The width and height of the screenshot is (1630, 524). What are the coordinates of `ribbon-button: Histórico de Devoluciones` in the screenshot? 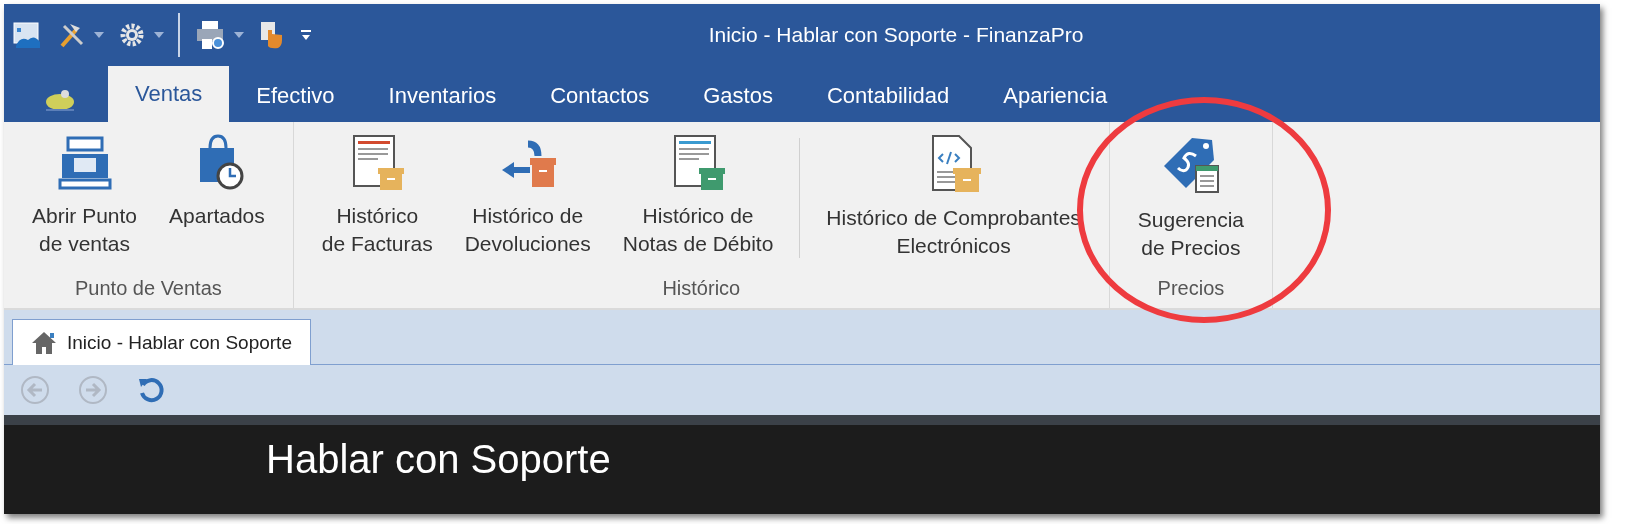 It's located at (527, 196).